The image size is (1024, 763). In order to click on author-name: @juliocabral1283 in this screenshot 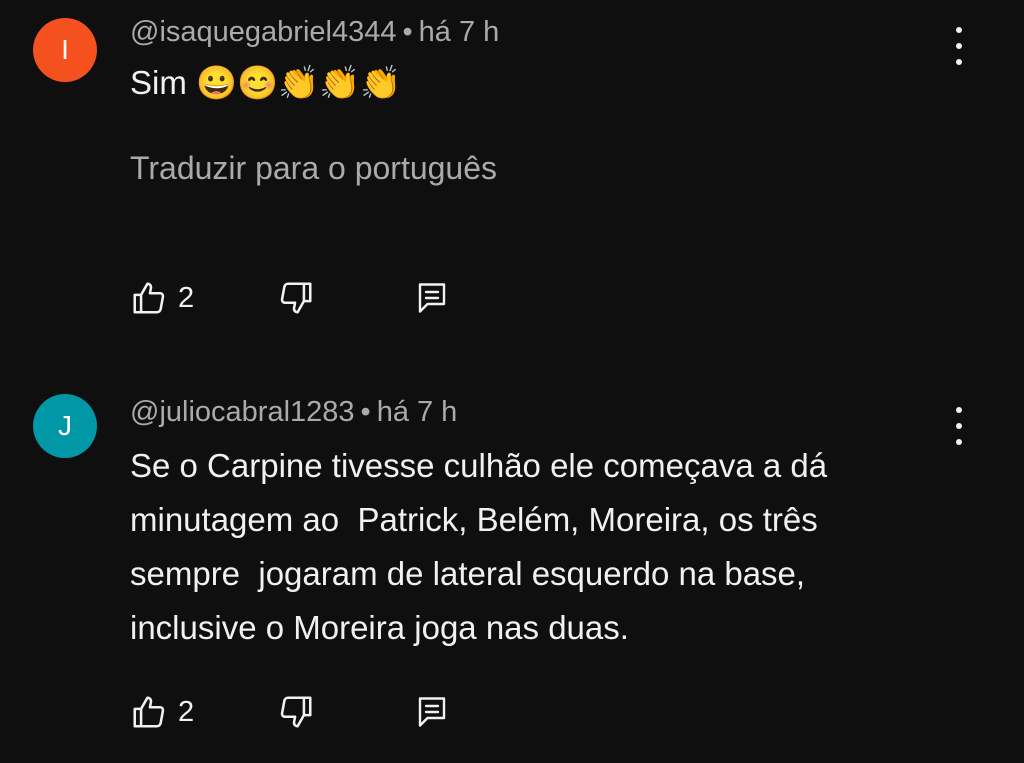, I will do `click(242, 412)`.